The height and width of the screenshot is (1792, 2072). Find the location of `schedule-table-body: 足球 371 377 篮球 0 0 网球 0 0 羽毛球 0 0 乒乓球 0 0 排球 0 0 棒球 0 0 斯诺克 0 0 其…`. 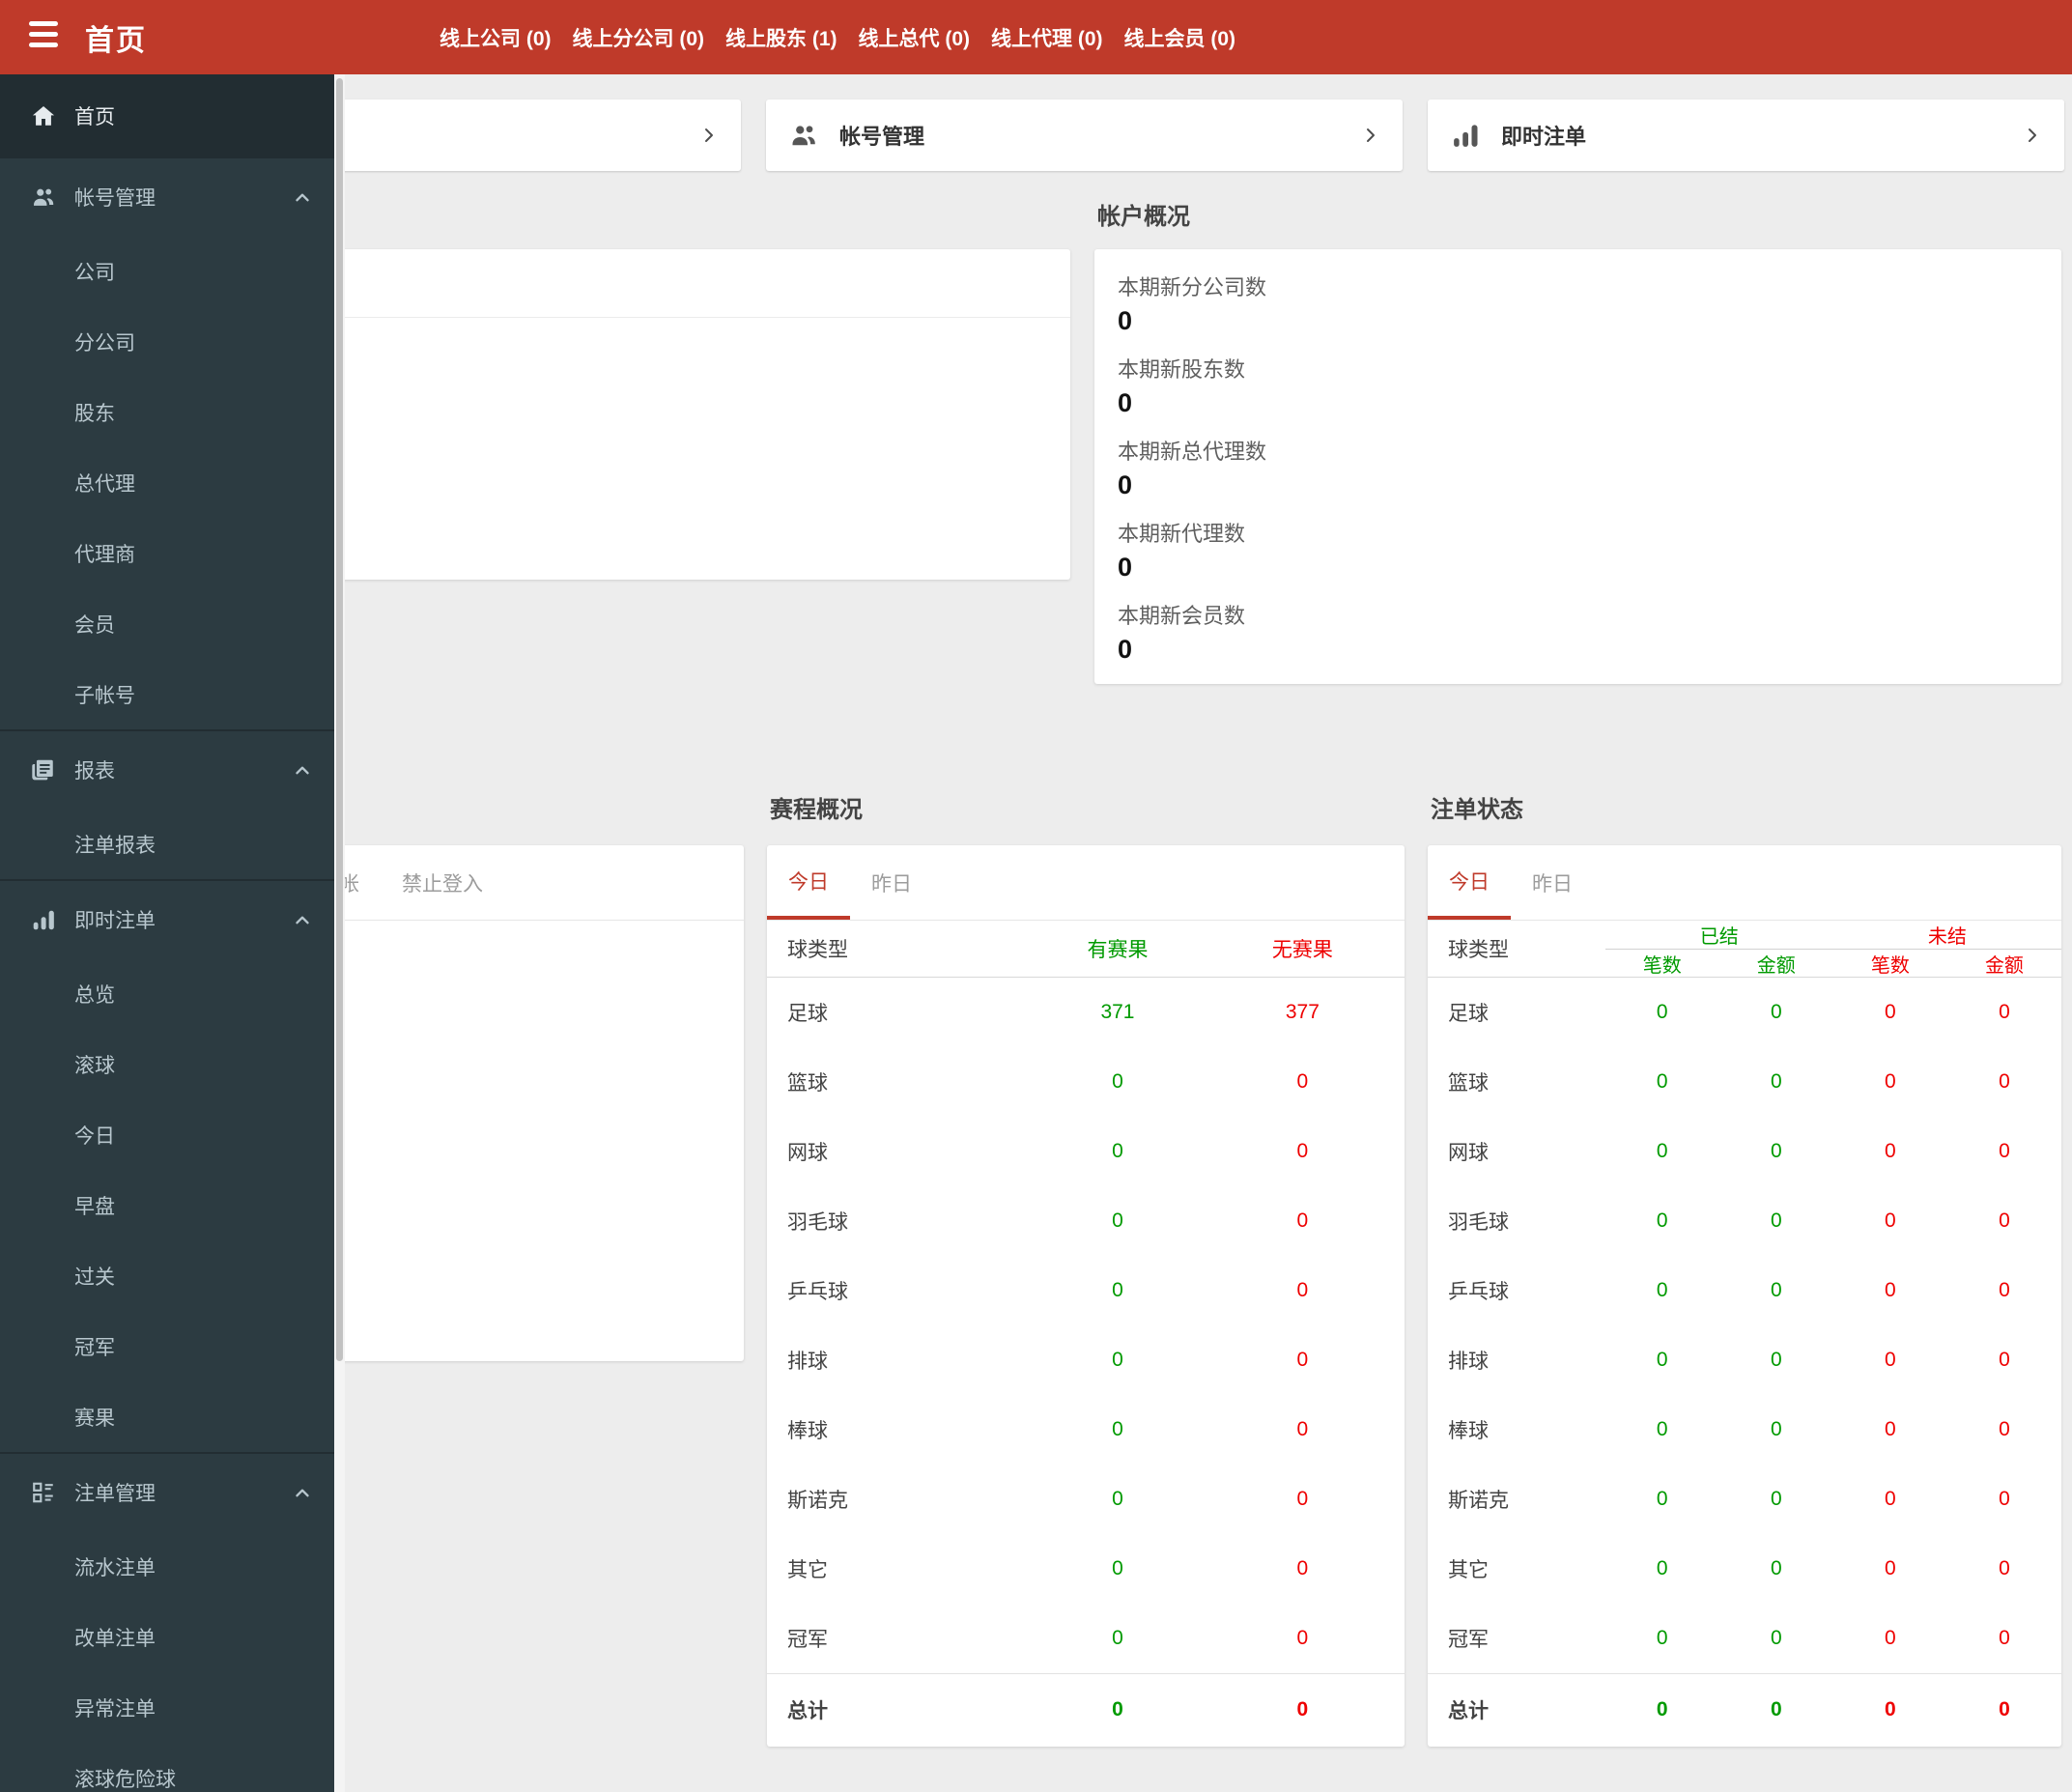

schedule-table-body: 足球 371 377 篮球 0 0 网球 0 0 羽毛球 0 0 乒乓球 0 0 排球 0 0 棒球 0 0 斯诺克 0 0 其… is located at coordinates (1086, 1325).